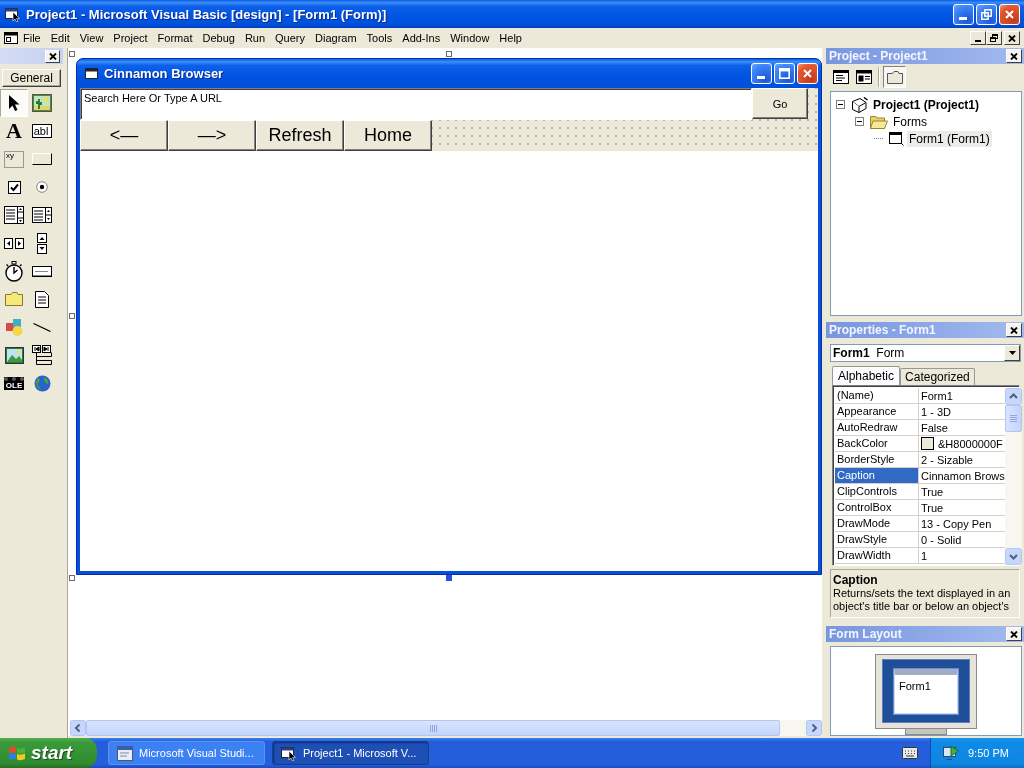  Describe the element at coordinates (934, 427) in the screenshot. I see `property-value: False` at that location.